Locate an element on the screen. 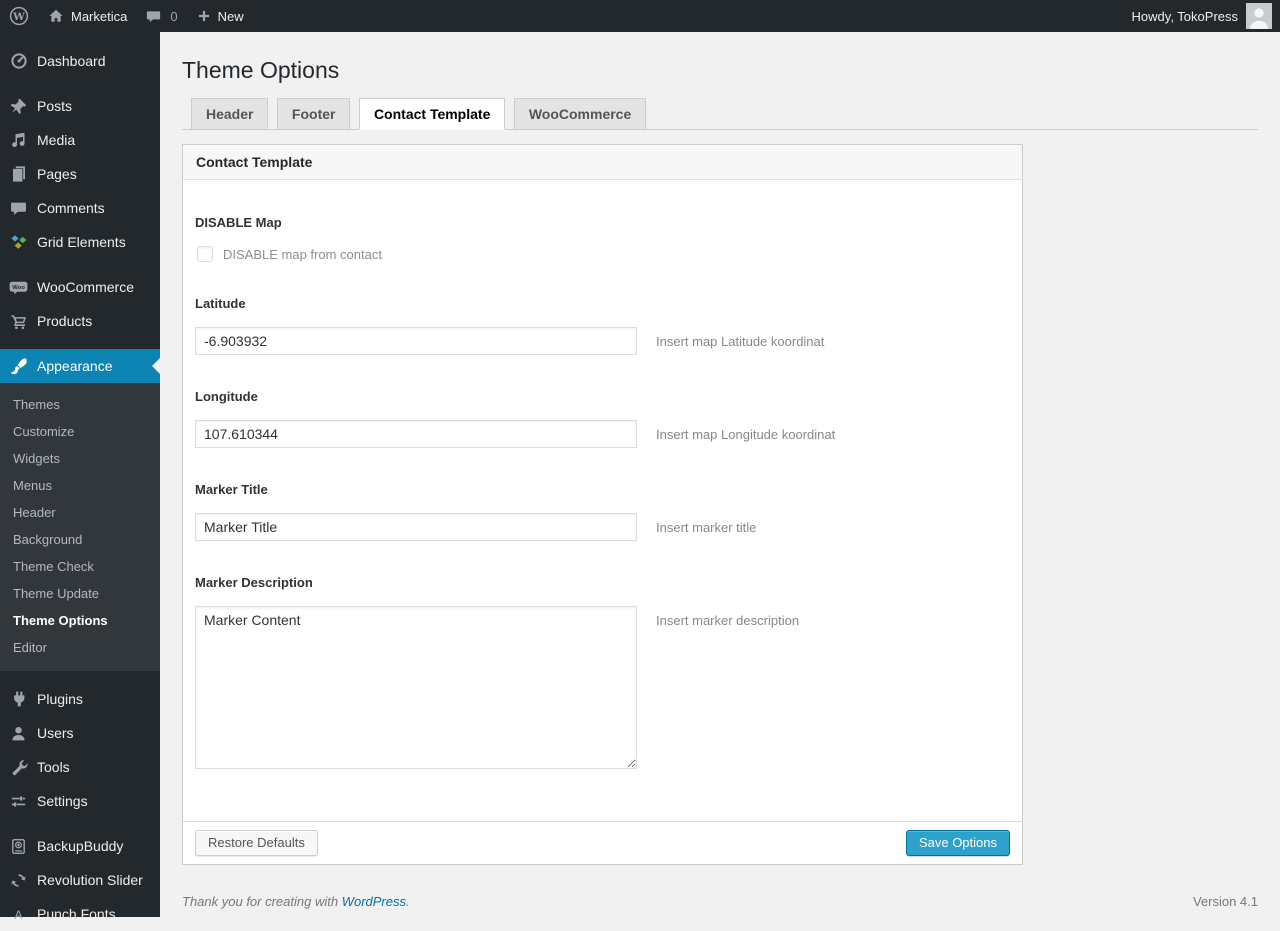  plug-icon is located at coordinates (18, 699).